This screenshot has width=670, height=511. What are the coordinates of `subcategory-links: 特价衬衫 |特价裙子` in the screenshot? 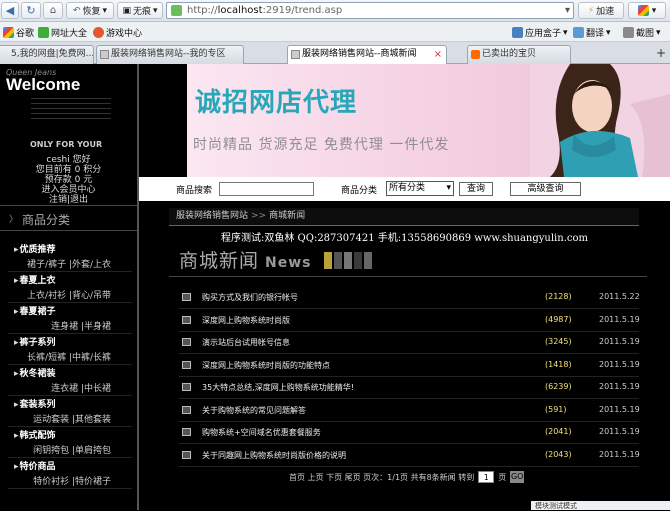 It's located at (72, 480).